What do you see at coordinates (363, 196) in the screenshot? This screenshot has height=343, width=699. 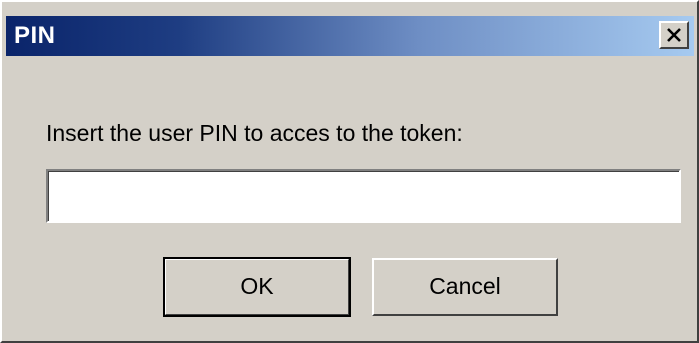 I see `pin-input` at bounding box center [363, 196].